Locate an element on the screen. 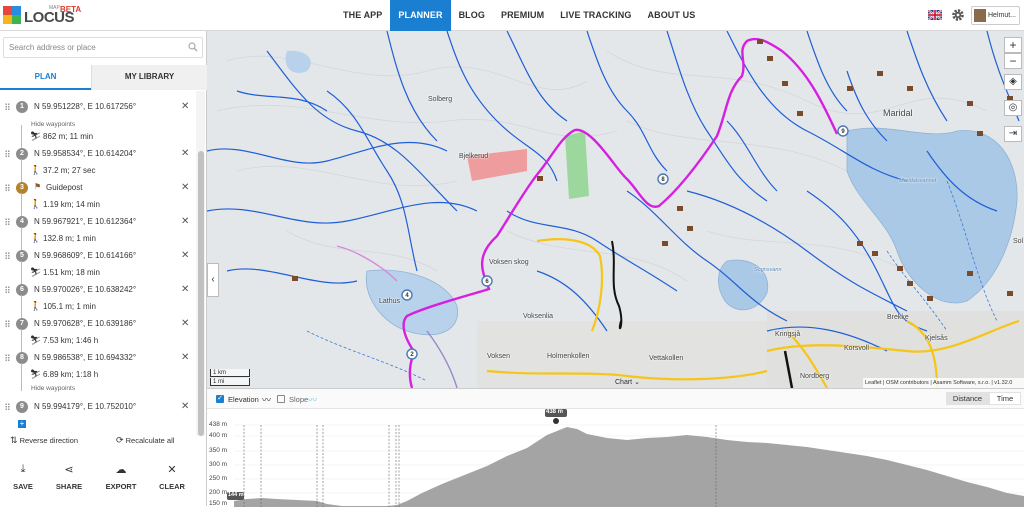  slope-line-icon: 〰 is located at coordinates (313, 400).